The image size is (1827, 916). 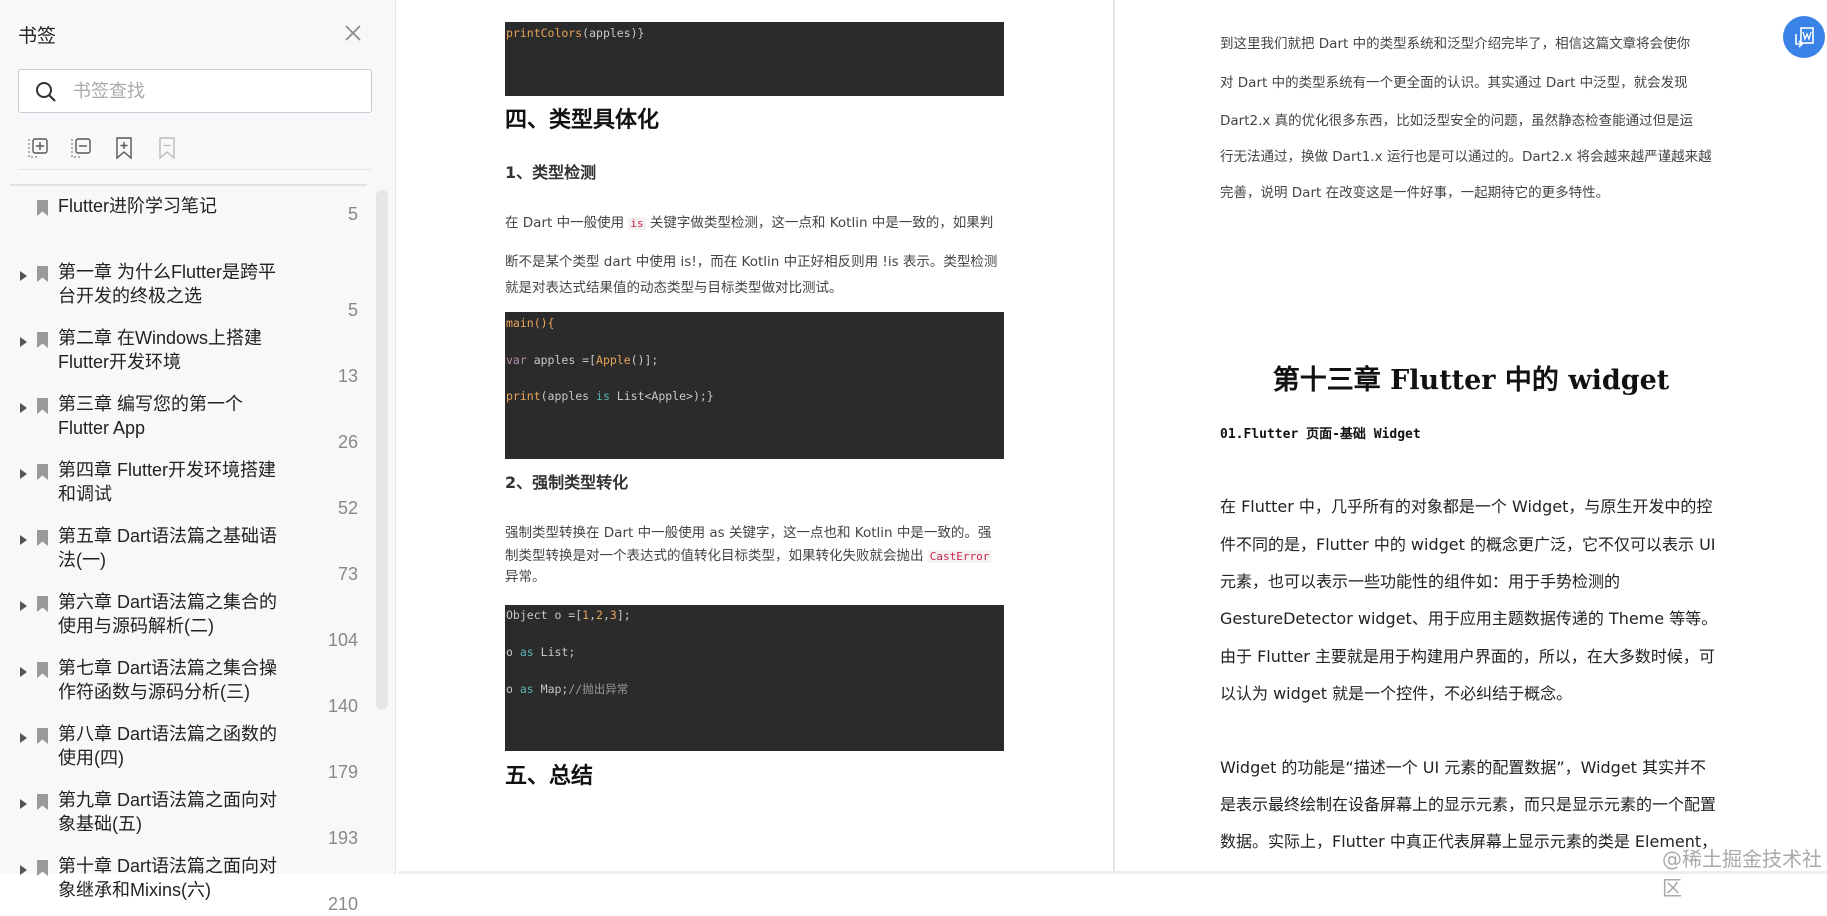 What do you see at coordinates (347, 508) in the screenshot?
I see `bookmark-page-number: 52` at bounding box center [347, 508].